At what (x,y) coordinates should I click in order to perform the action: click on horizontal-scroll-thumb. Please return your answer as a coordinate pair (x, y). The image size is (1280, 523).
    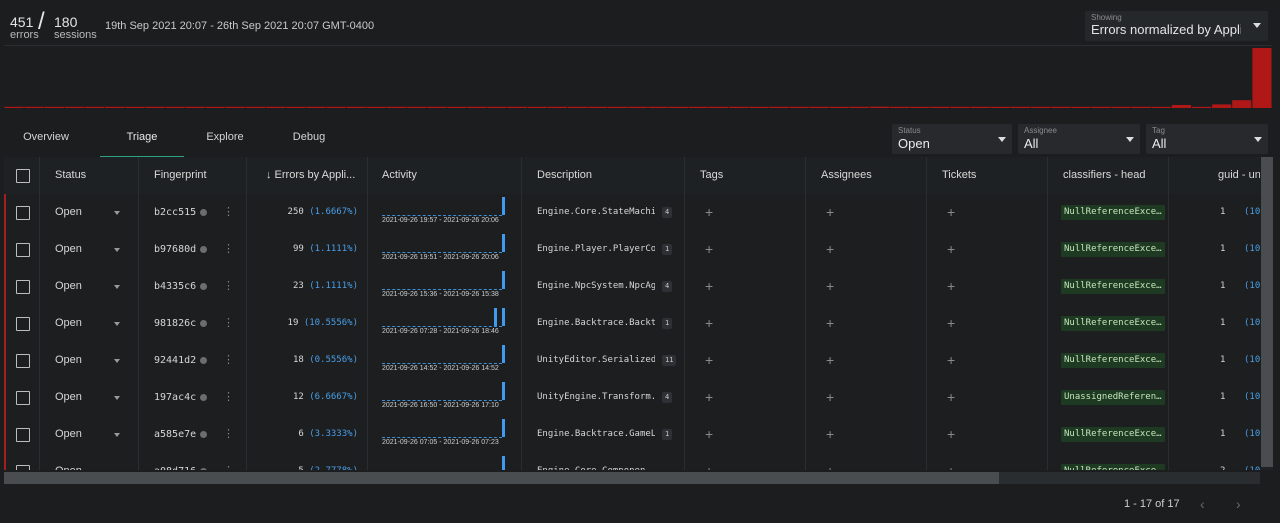
    Looking at the image, I should click on (501, 478).